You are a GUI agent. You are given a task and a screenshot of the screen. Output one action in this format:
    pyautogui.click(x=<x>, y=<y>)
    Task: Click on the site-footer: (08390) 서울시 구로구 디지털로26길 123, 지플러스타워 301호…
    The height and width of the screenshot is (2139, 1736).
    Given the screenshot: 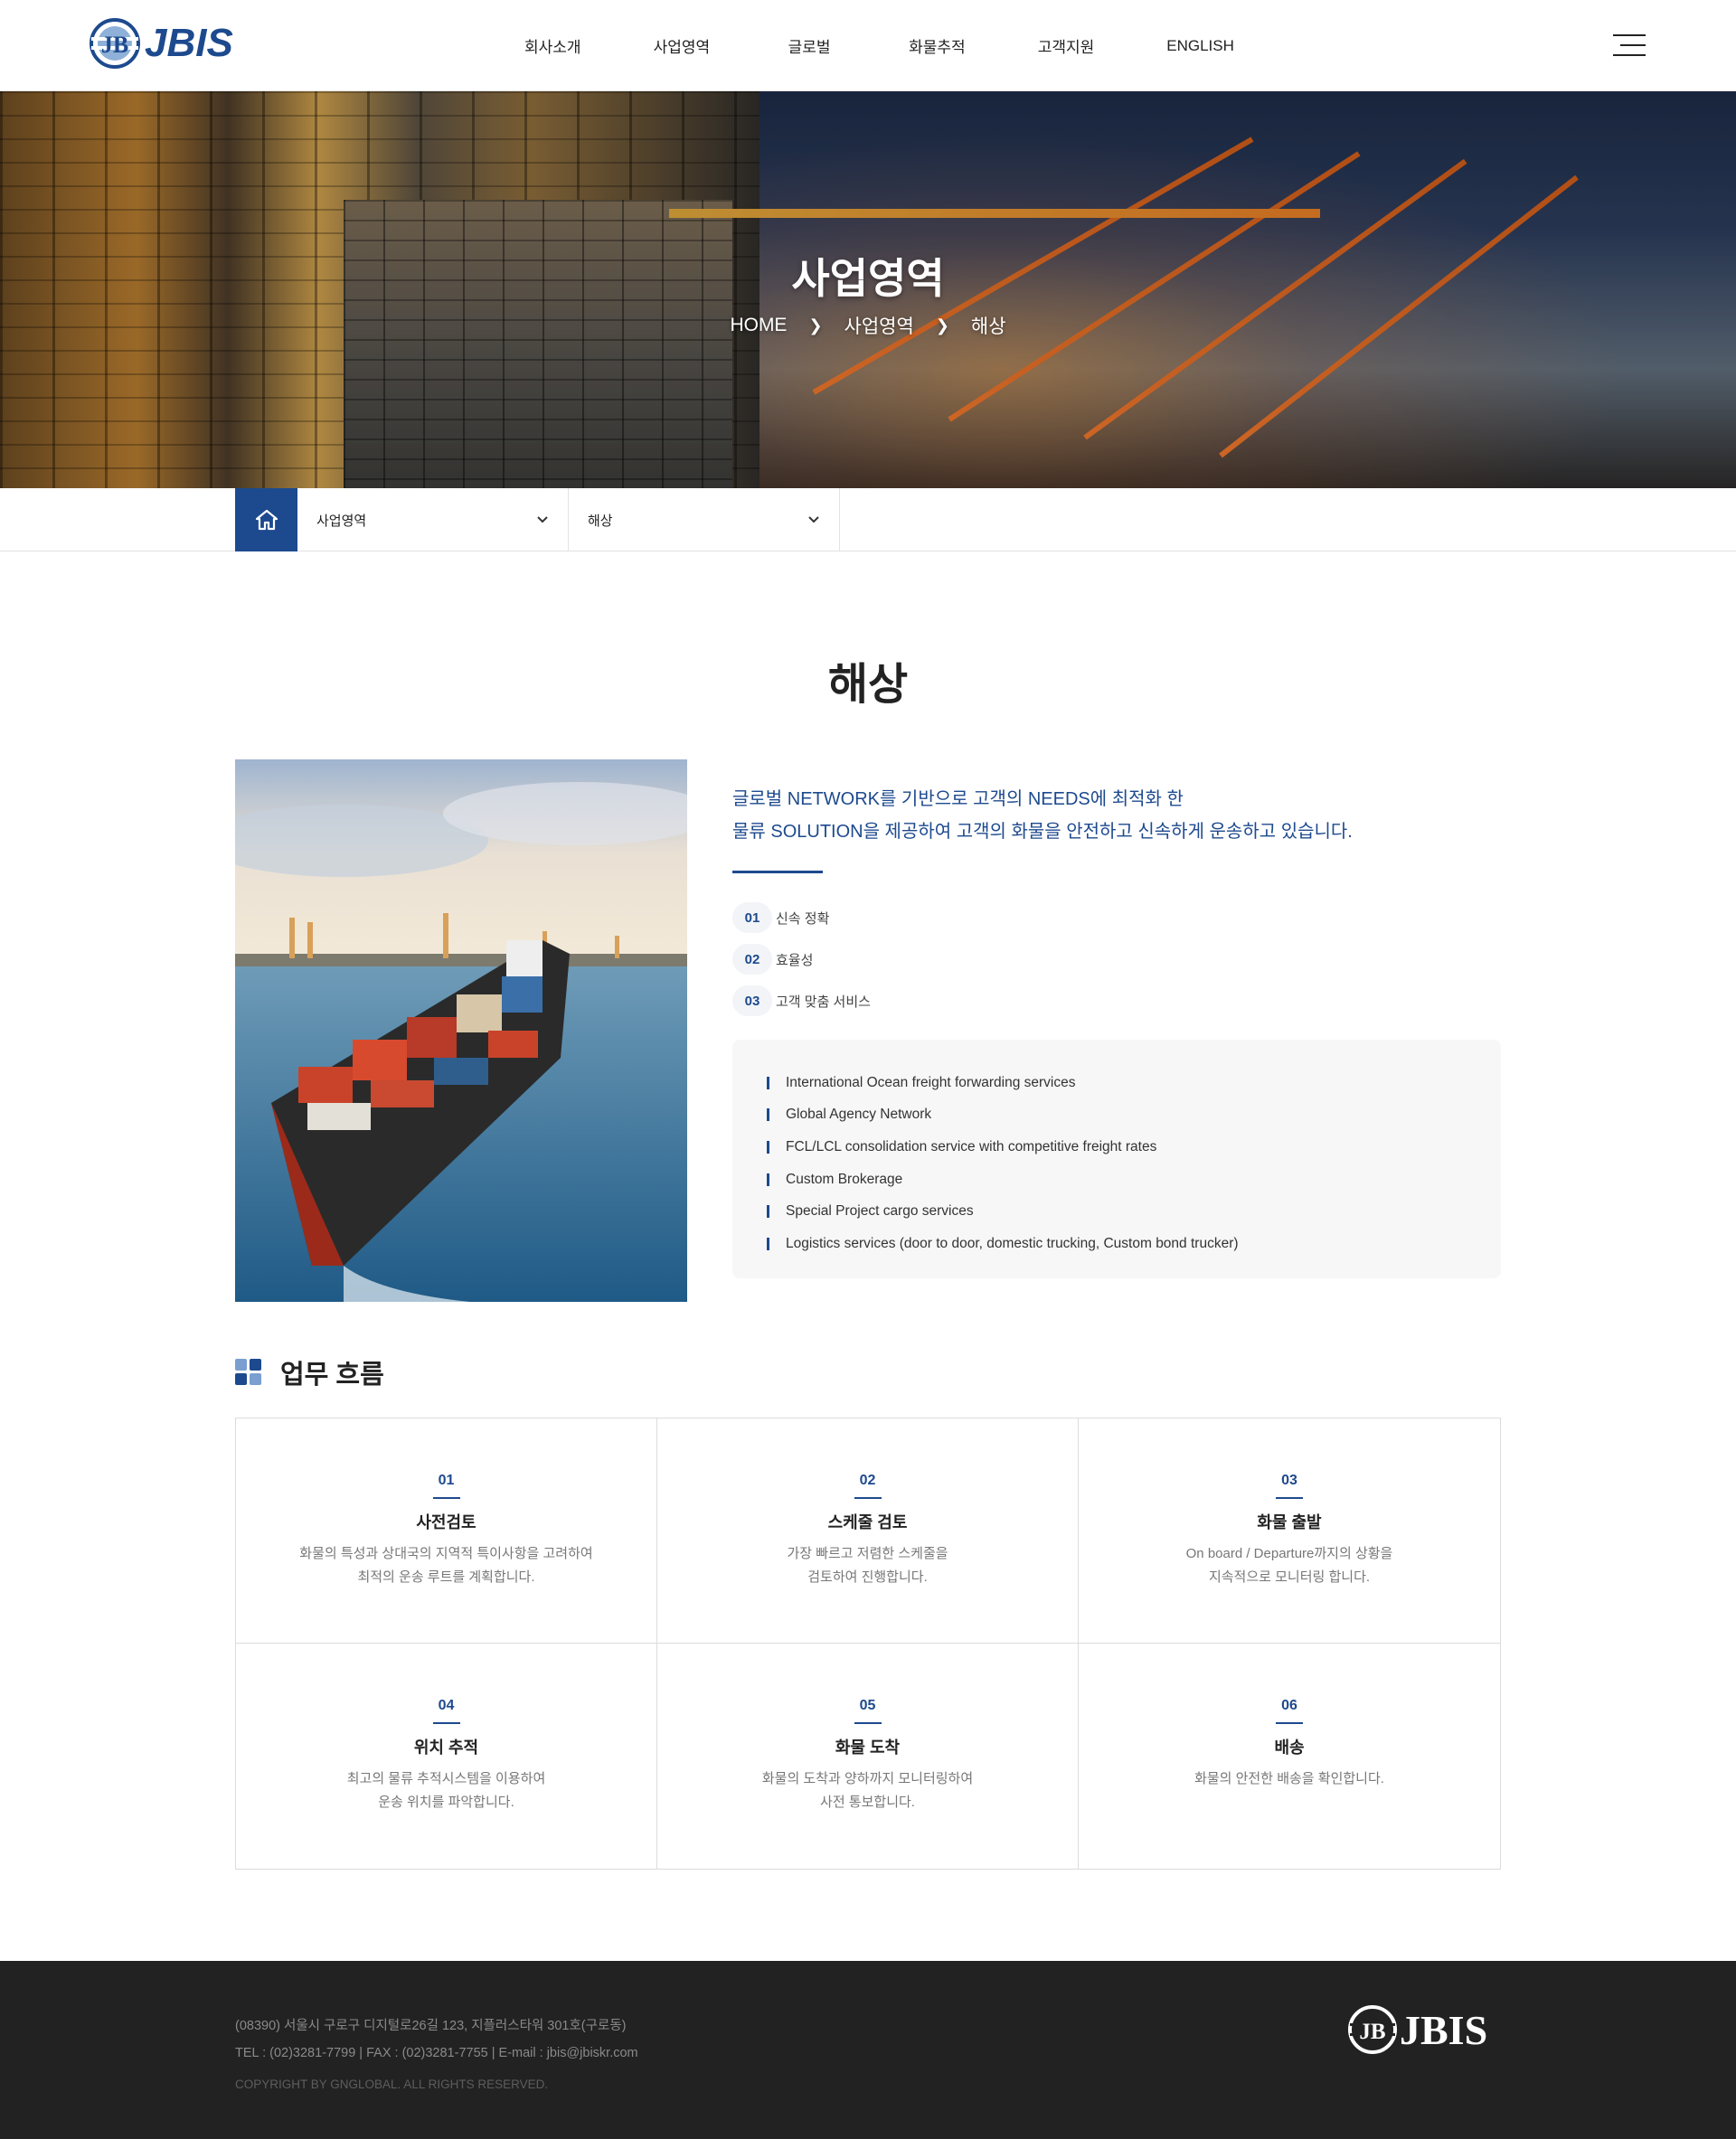 What is the action you would take?
    pyautogui.click(x=868, y=2050)
    